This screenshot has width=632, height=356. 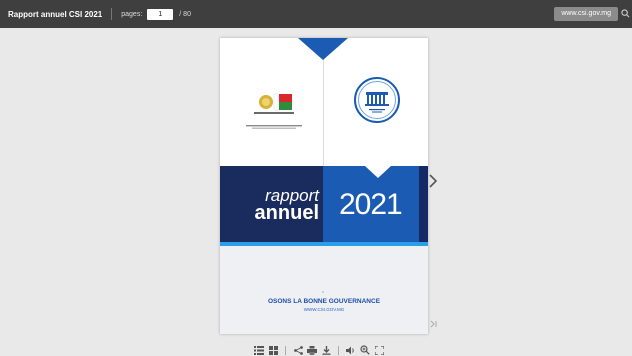 I want to click on zoom-in-icon, so click(x=365, y=350).